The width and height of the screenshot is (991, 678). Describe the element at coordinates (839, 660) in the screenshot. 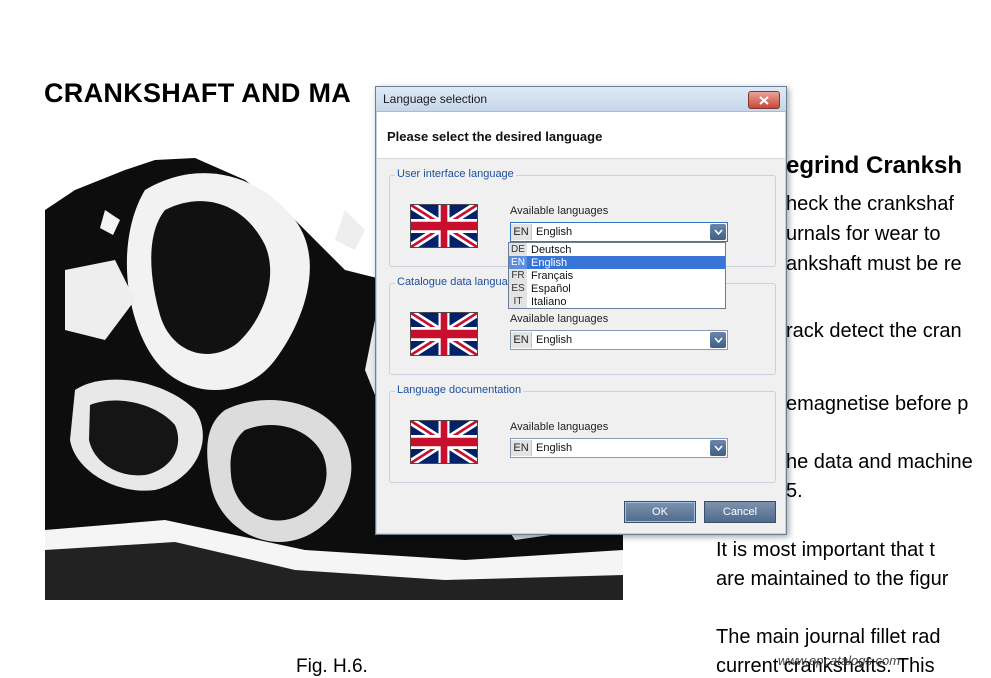

I see `watermark: www.epcatalogs.com` at that location.